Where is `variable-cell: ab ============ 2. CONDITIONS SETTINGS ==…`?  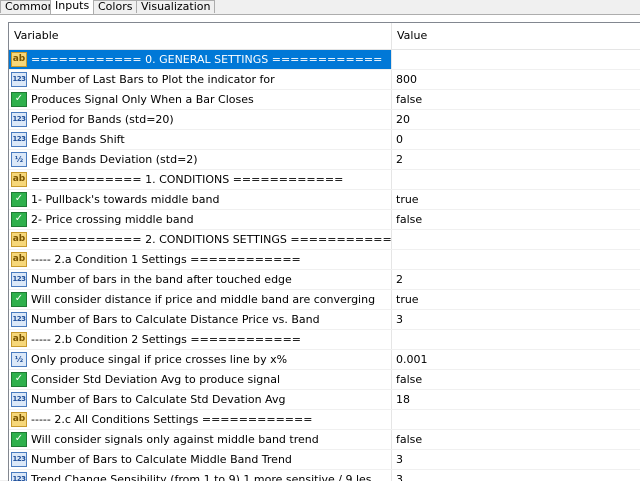
variable-cell: ab ============ 2. CONDITIONS SETTINGS ==… is located at coordinates (200, 239).